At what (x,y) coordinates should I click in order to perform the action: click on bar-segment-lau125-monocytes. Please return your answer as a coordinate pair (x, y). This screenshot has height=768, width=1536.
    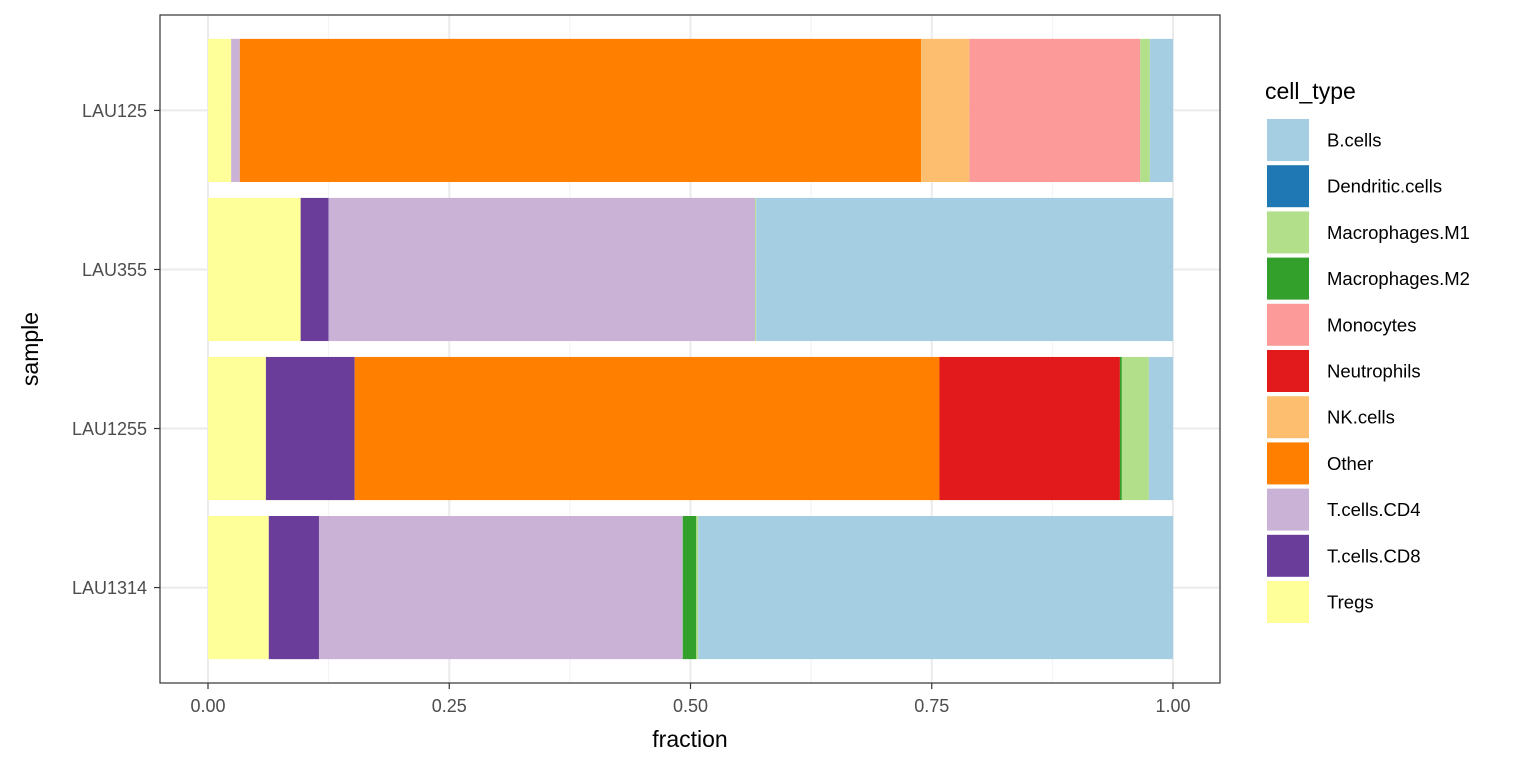
    Looking at the image, I should click on (1055, 110).